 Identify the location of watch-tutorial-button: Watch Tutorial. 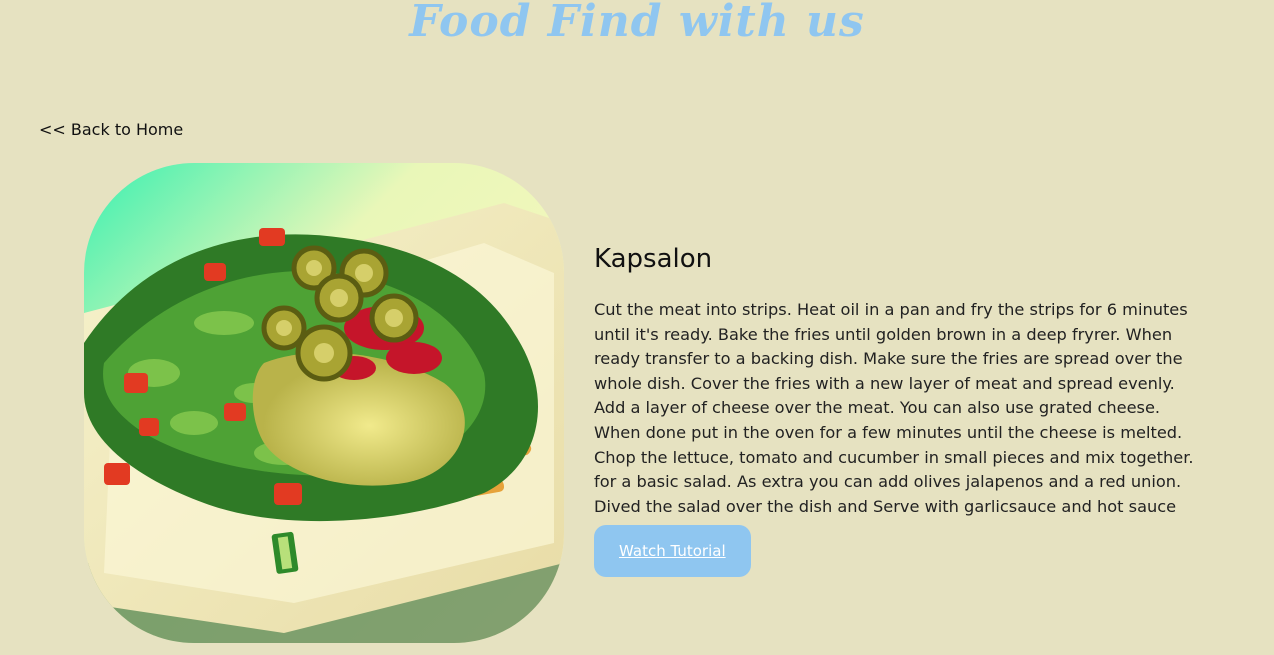
(672, 551).